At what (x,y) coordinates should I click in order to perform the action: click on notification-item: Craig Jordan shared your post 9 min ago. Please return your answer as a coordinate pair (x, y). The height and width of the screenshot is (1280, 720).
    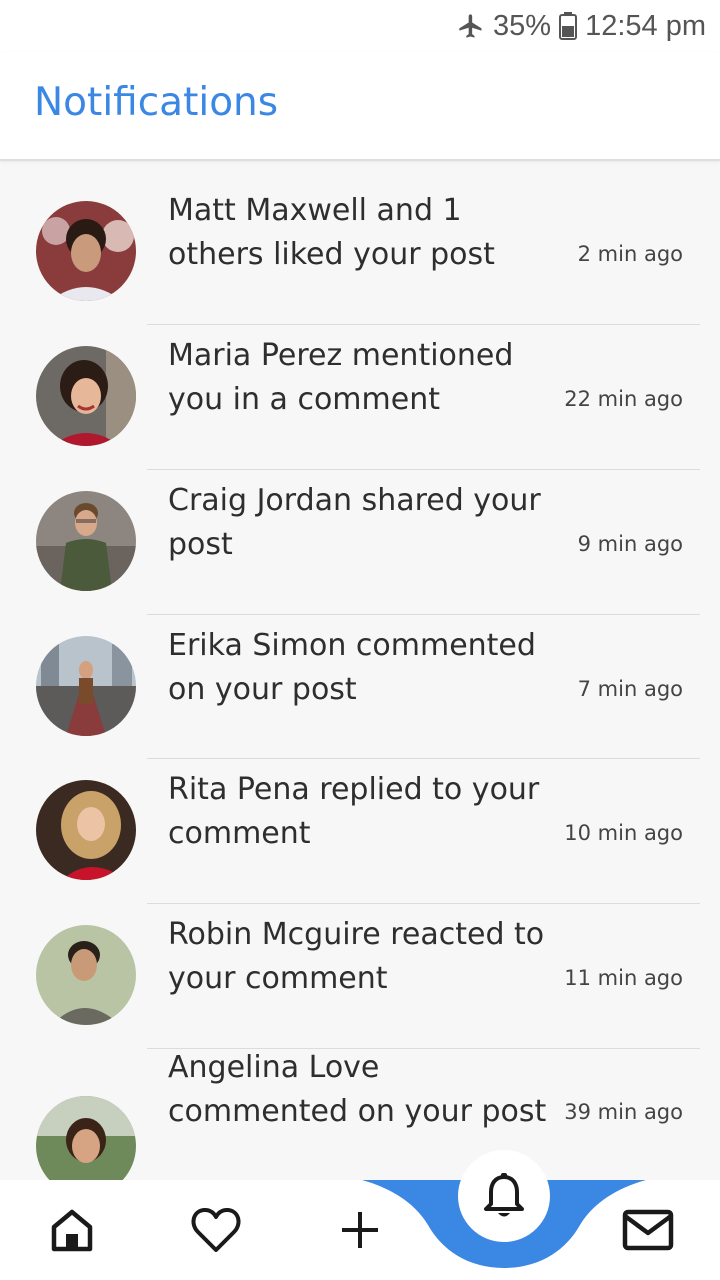
    Looking at the image, I should click on (360, 541).